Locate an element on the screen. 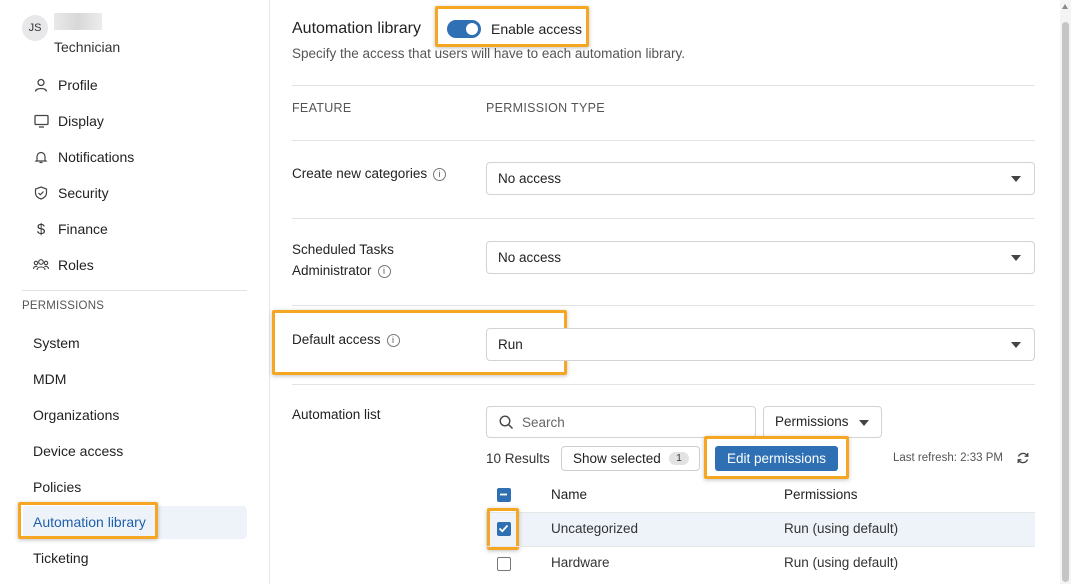 The height and width of the screenshot is (584, 1071). sidebar-item-organizations: Organizations is located at coordinates (76, 415).